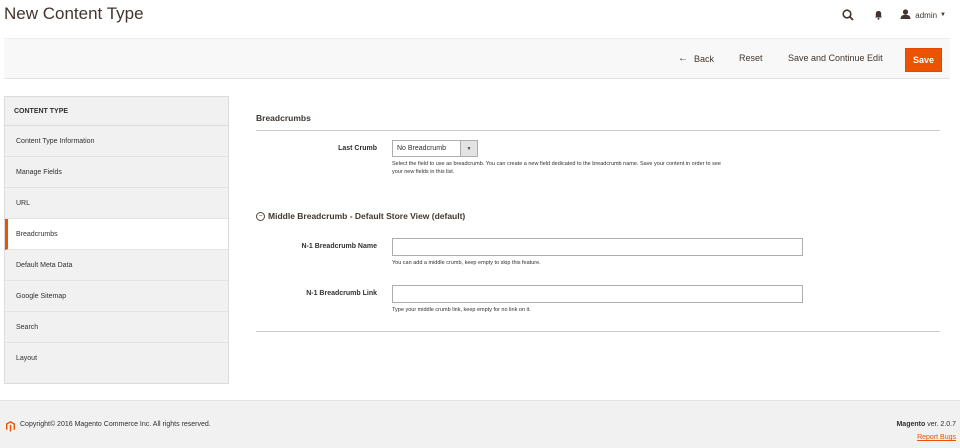 The height and width of the screenshot is (448, 960). I want to click on user-icon, so click(905, 15).